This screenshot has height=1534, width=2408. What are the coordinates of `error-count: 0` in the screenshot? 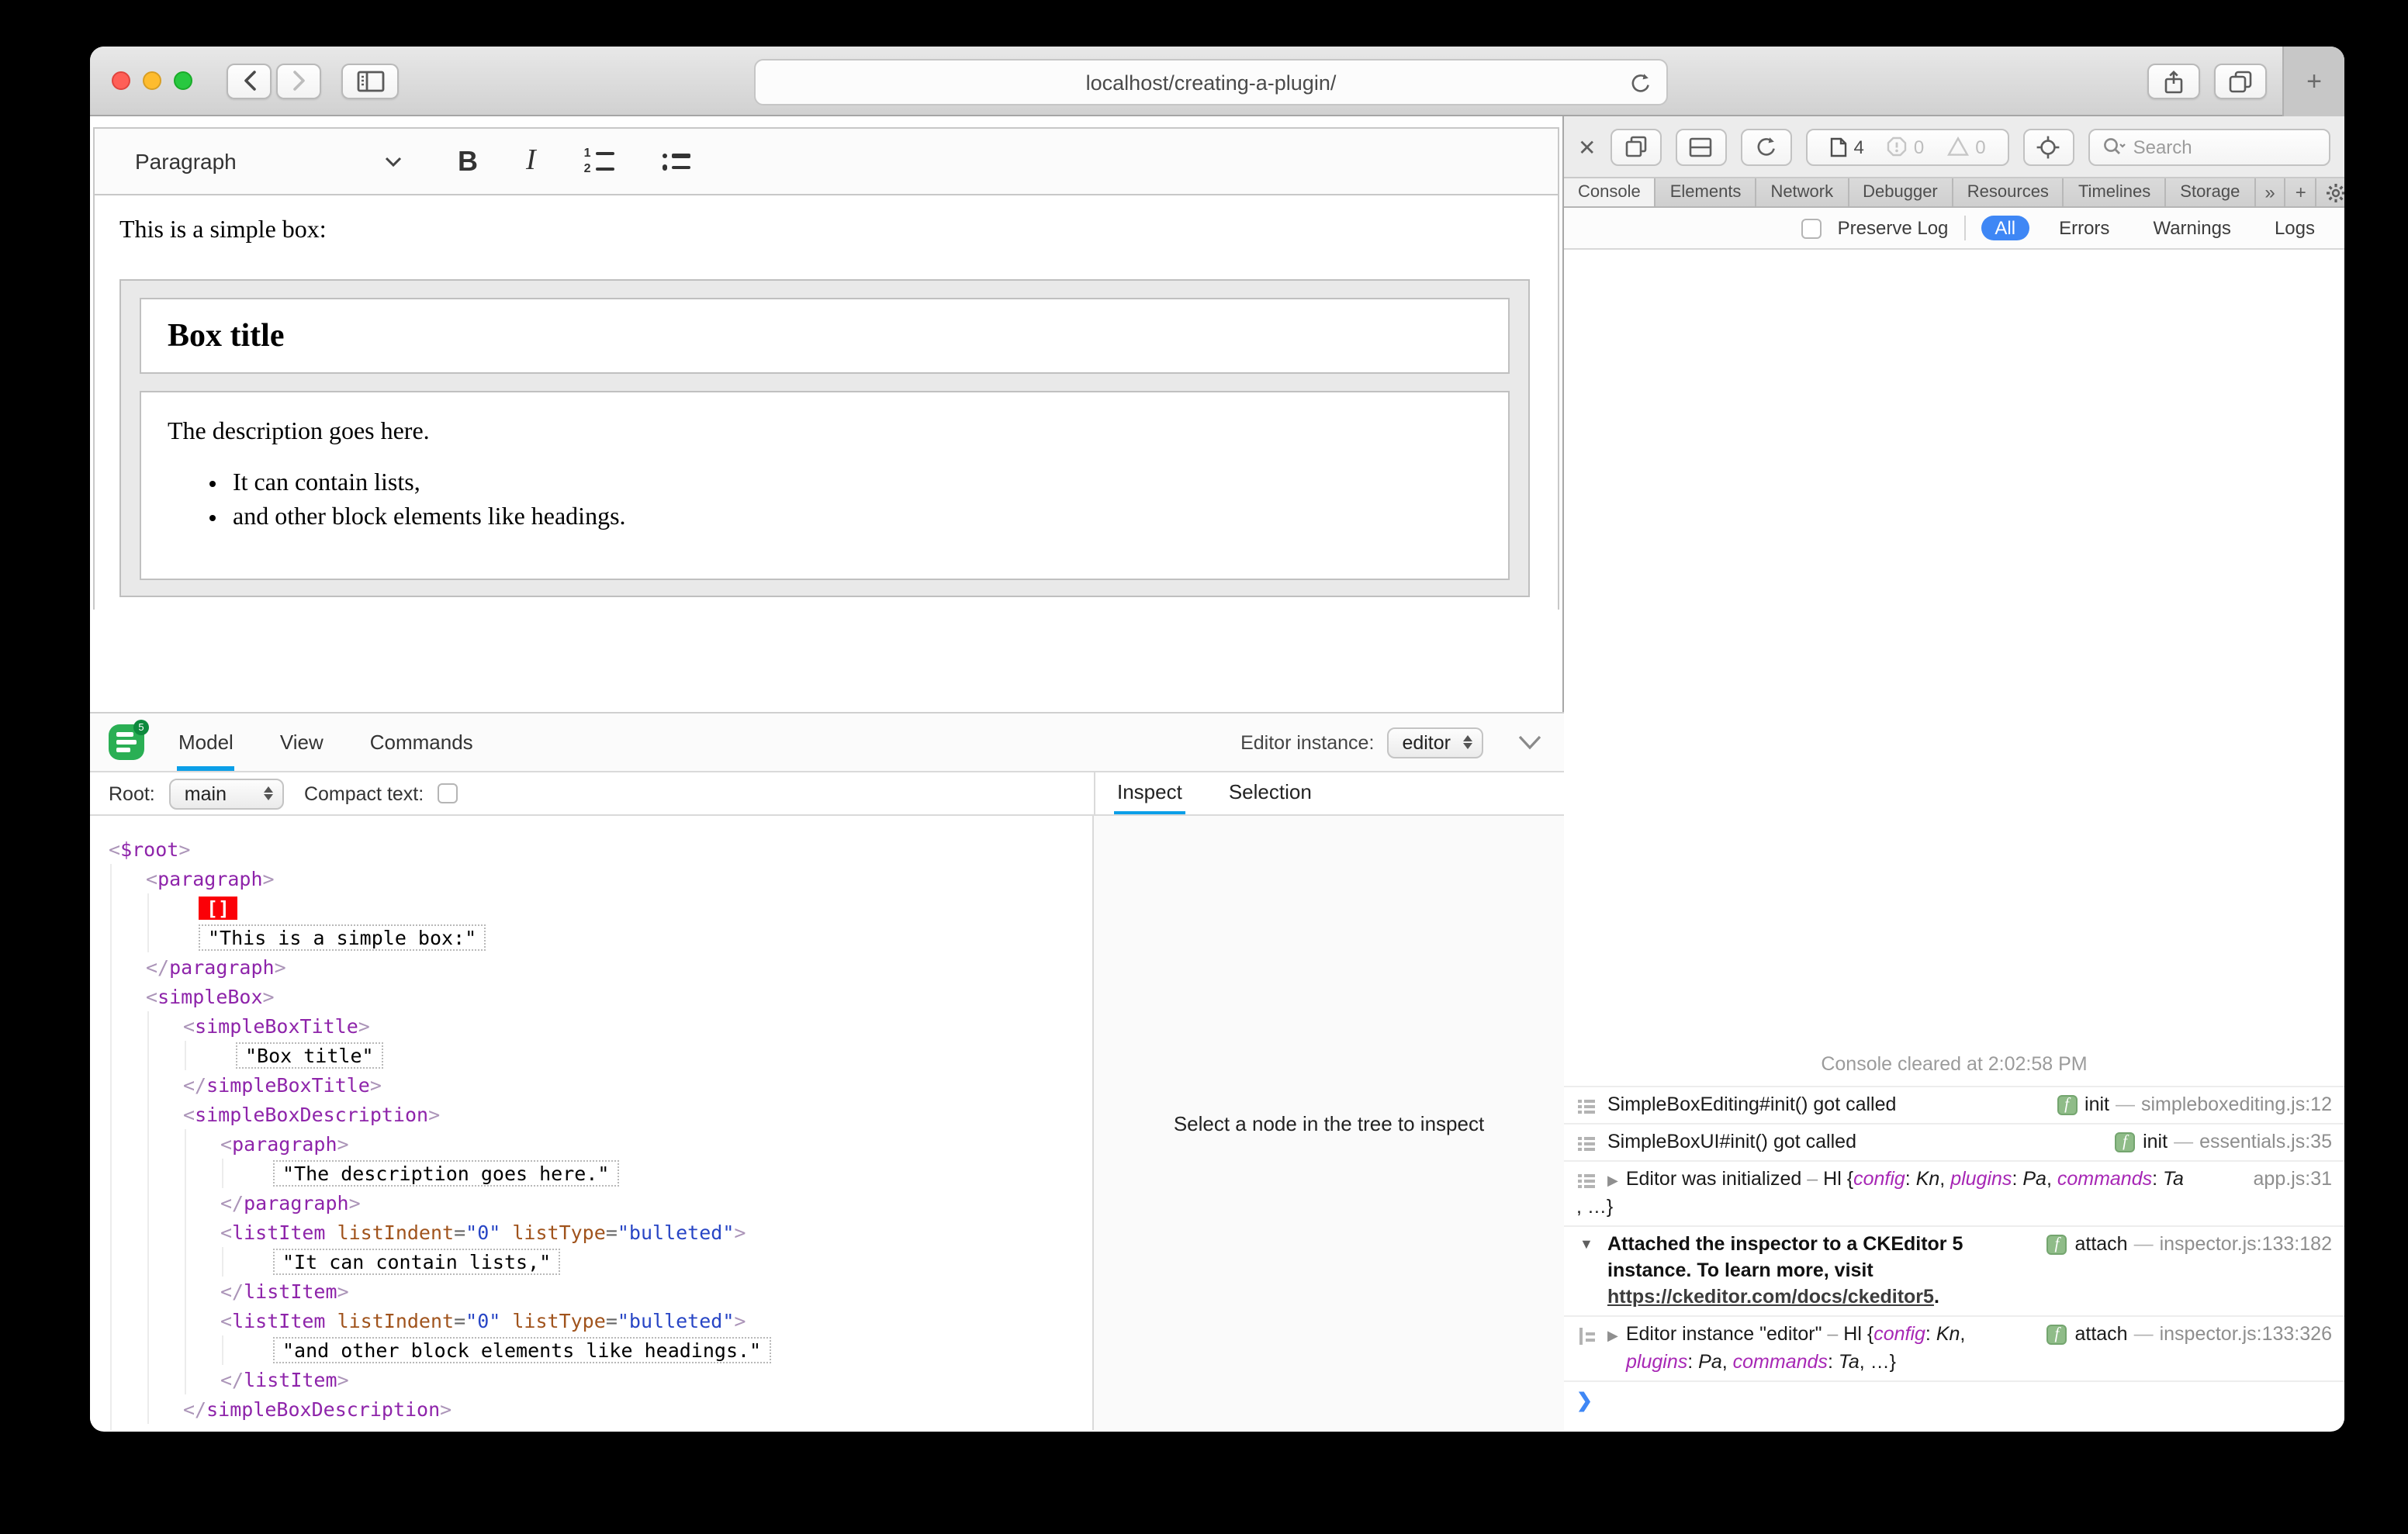 It's located at (1905, 146).